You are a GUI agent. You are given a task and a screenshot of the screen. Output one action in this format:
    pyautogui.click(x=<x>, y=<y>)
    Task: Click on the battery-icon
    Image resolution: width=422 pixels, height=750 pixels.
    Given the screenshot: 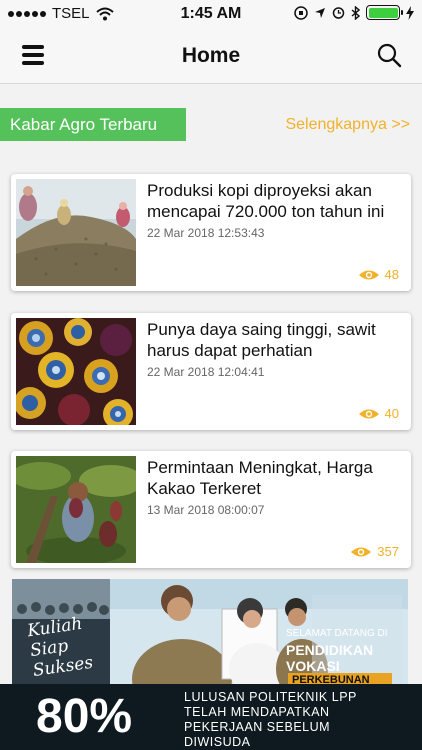 What is the action you would take?
    pyautogui.click(x=384, y=12)
    